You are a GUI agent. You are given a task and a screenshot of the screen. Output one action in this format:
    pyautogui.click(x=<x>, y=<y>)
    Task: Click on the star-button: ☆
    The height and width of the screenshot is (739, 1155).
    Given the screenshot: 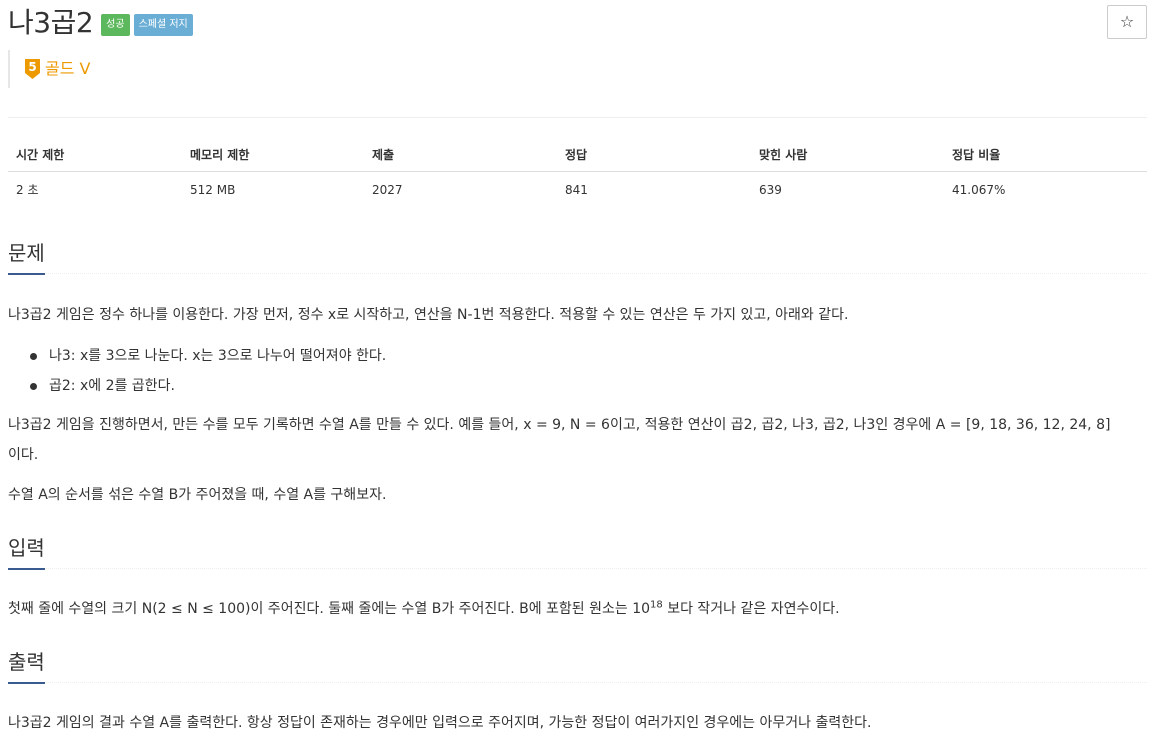 What is the action you would take?
    pyautogui.click(x=1127, y=22)
    